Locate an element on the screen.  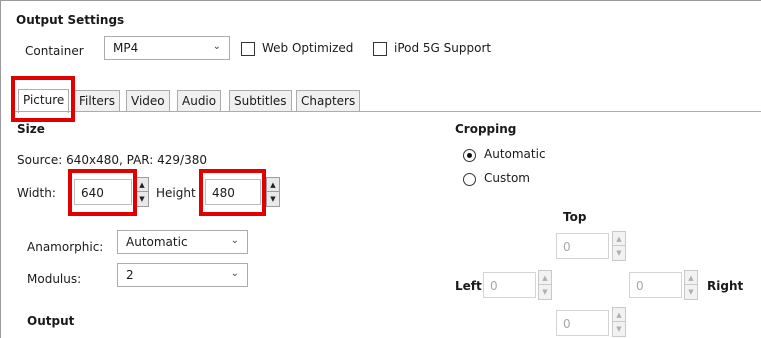
height-field-highlight is located at coordinates (232, 192).